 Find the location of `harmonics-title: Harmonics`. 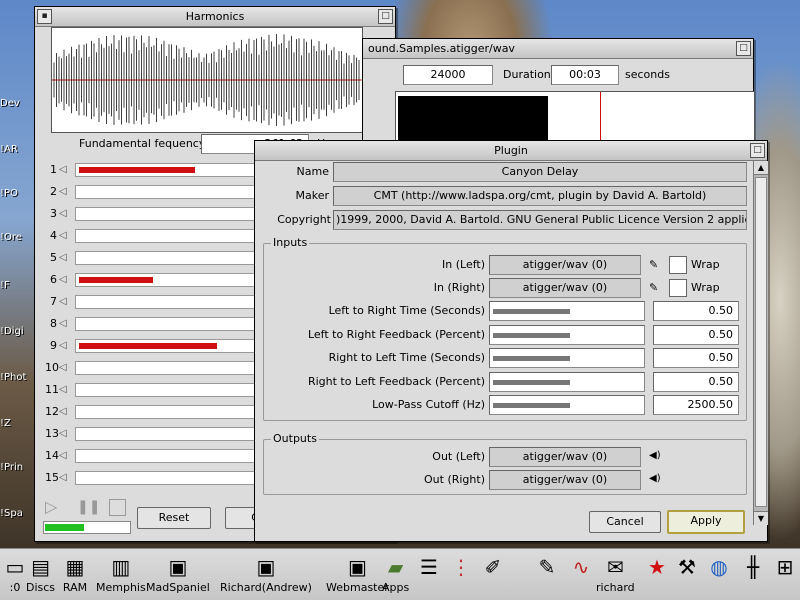

harmonics-title: Harmonics is located at coordinates (215, 16).